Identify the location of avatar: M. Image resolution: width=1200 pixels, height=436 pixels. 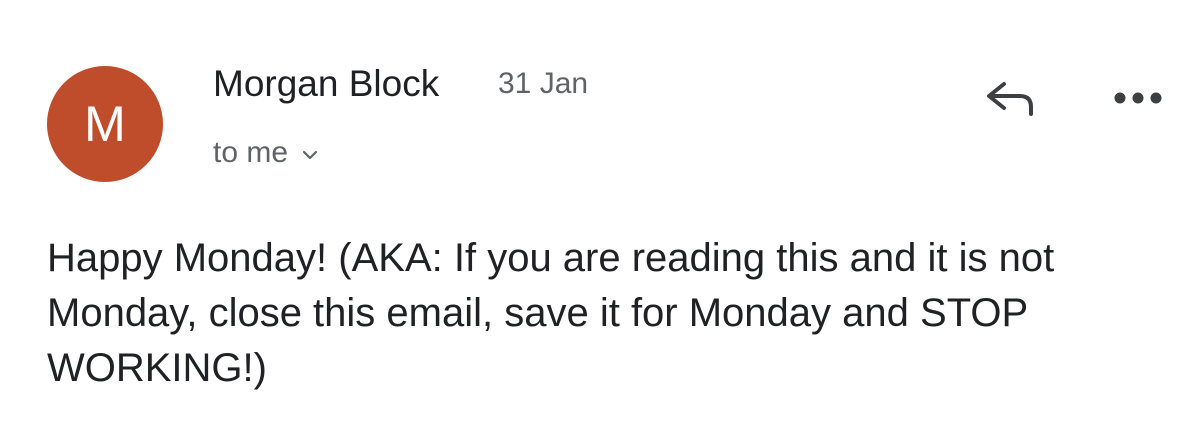
(105, 124).